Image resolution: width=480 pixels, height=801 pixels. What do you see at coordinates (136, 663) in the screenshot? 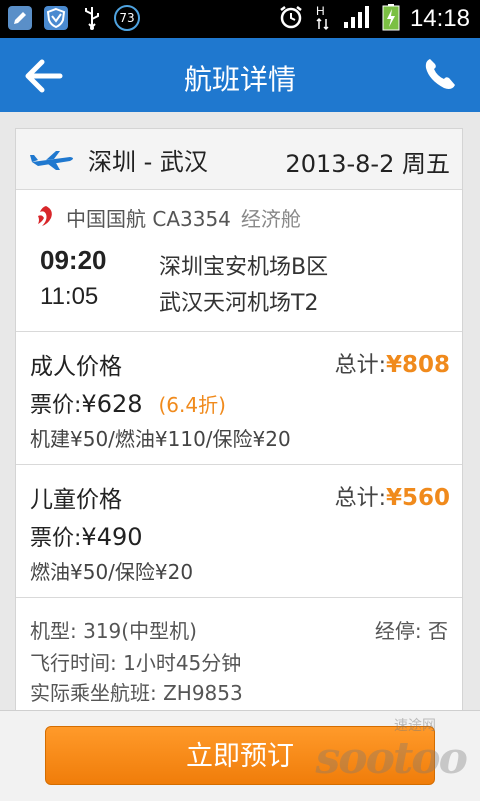
I see `flight-duration: 飞行时间: 1小时45分钟` at bounding box center [136, 663].